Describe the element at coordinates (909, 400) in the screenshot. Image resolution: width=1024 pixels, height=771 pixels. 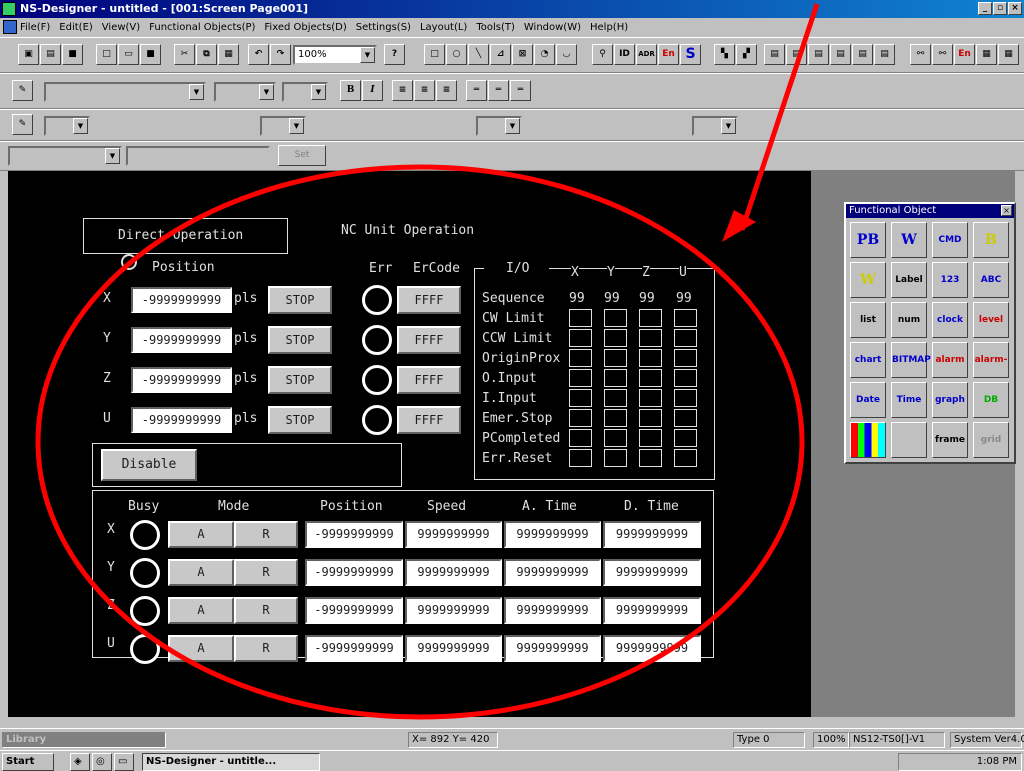
I see `palette-tool-time-icon: Time` at that location.